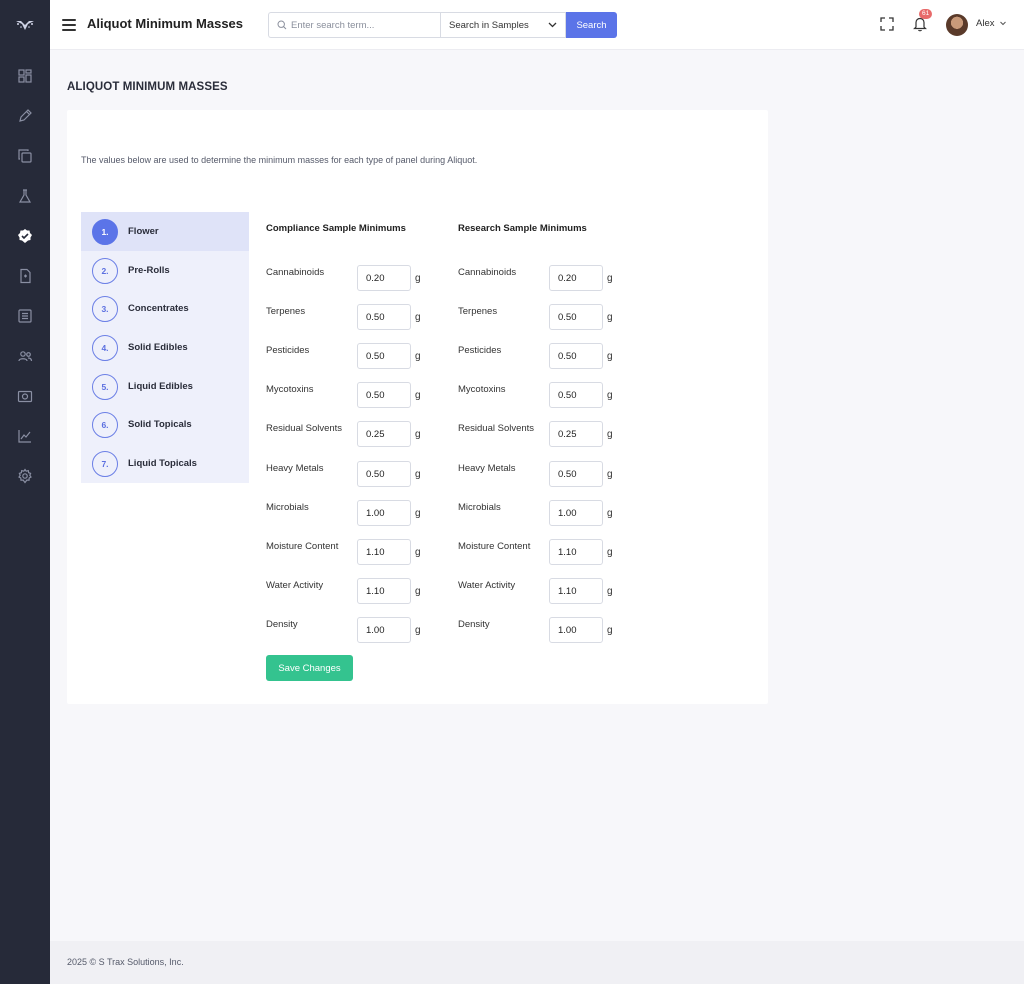 The height and width of the screenshot is (984, 1024). I want to click on flask-icon, so click(25, 196).